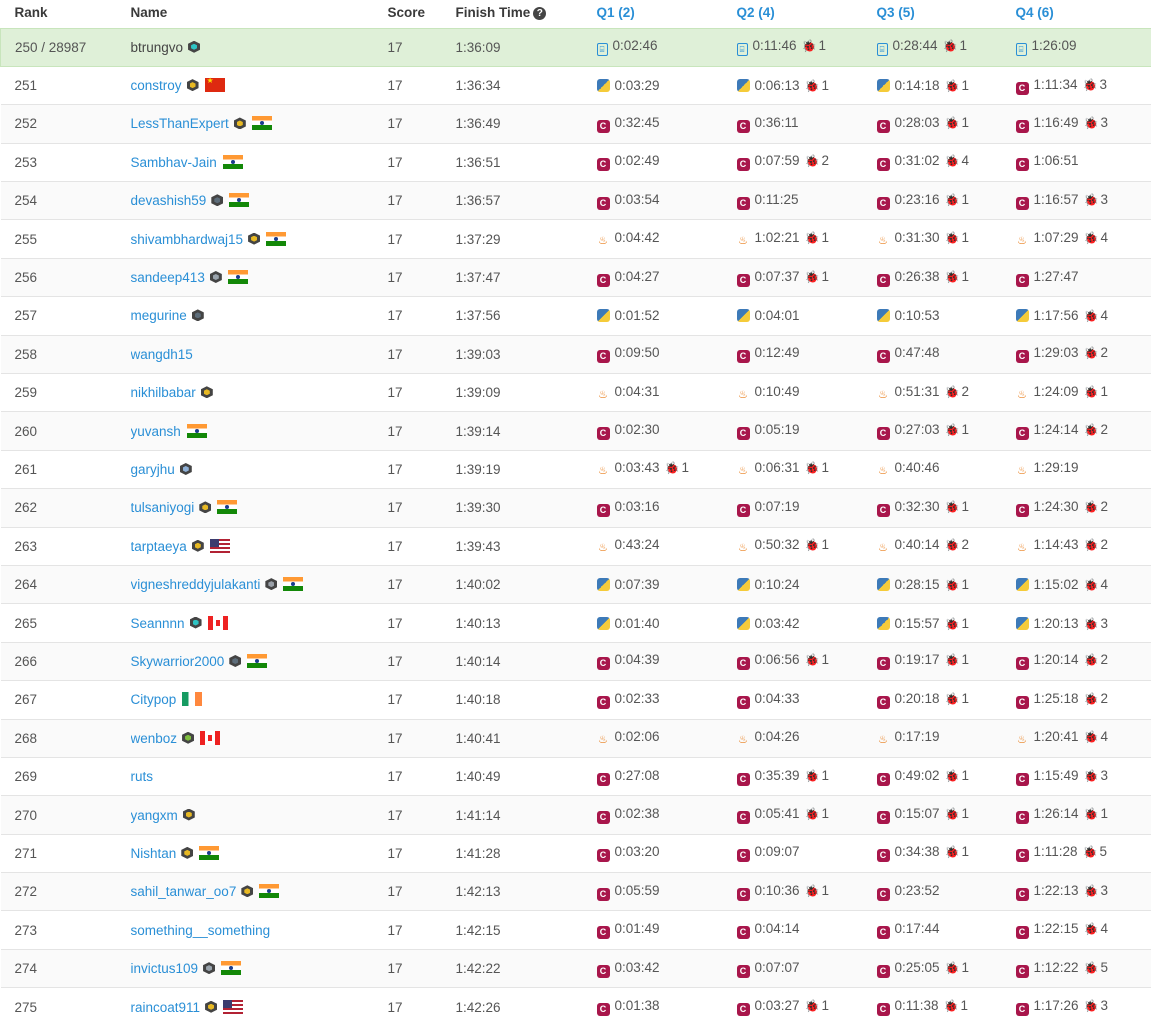 This screenshot has height=1034, width=1151. Describe the element at coordinates (158, 623) in the screenshot. I see `user-link: Seannnn` at that location.